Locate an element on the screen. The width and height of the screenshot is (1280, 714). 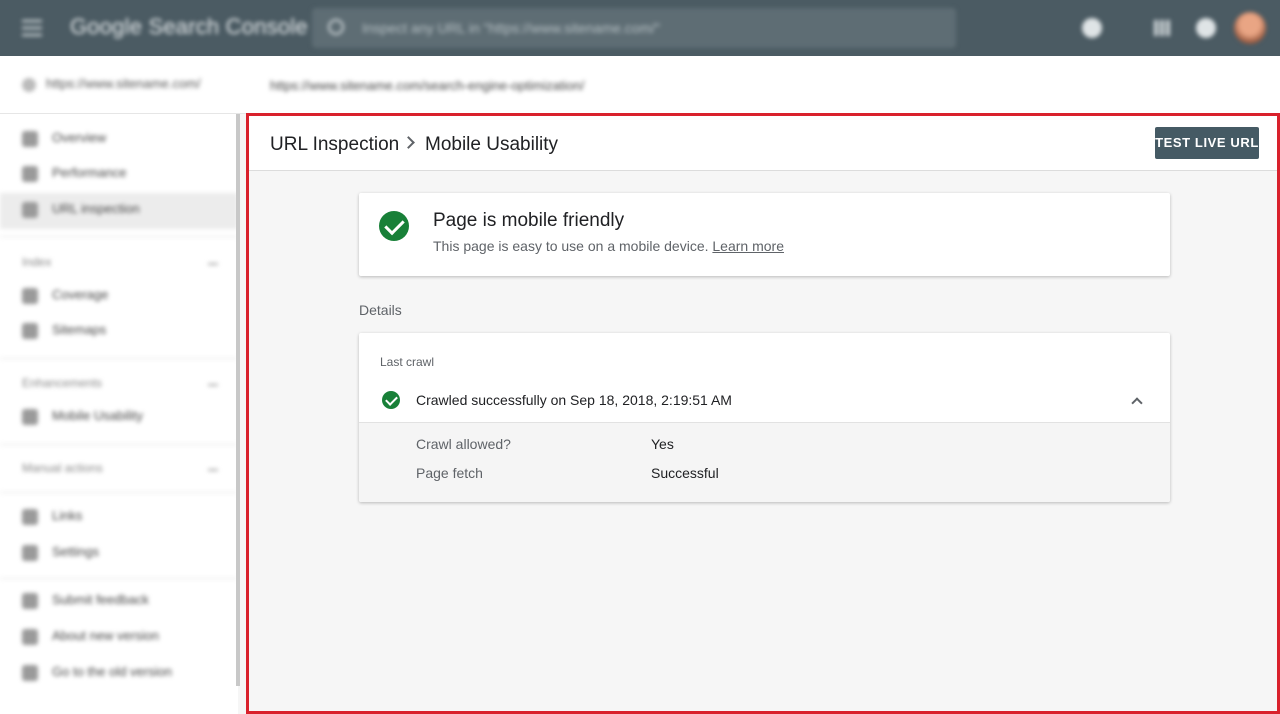
crawl-details-expanded: Crawl allowed? Yes Page fetch Successful is located at coordinates (764, 462).